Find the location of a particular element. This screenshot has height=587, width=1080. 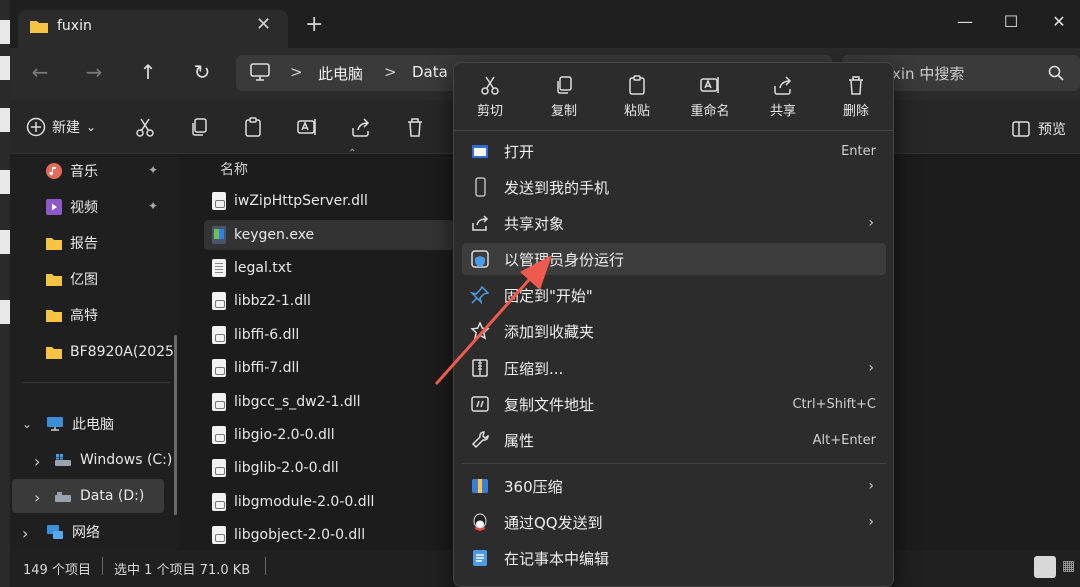

collapse-chevron-icon: ⌄ is located at coordinates (27, 424).